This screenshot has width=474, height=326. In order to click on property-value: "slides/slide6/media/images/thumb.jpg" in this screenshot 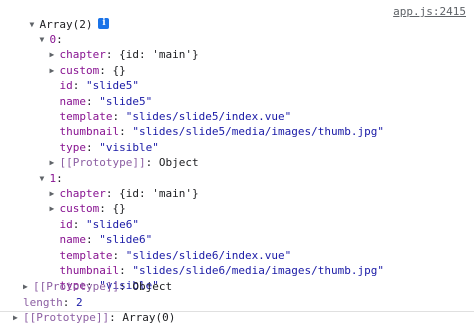, I will do `click(258, 270)`.